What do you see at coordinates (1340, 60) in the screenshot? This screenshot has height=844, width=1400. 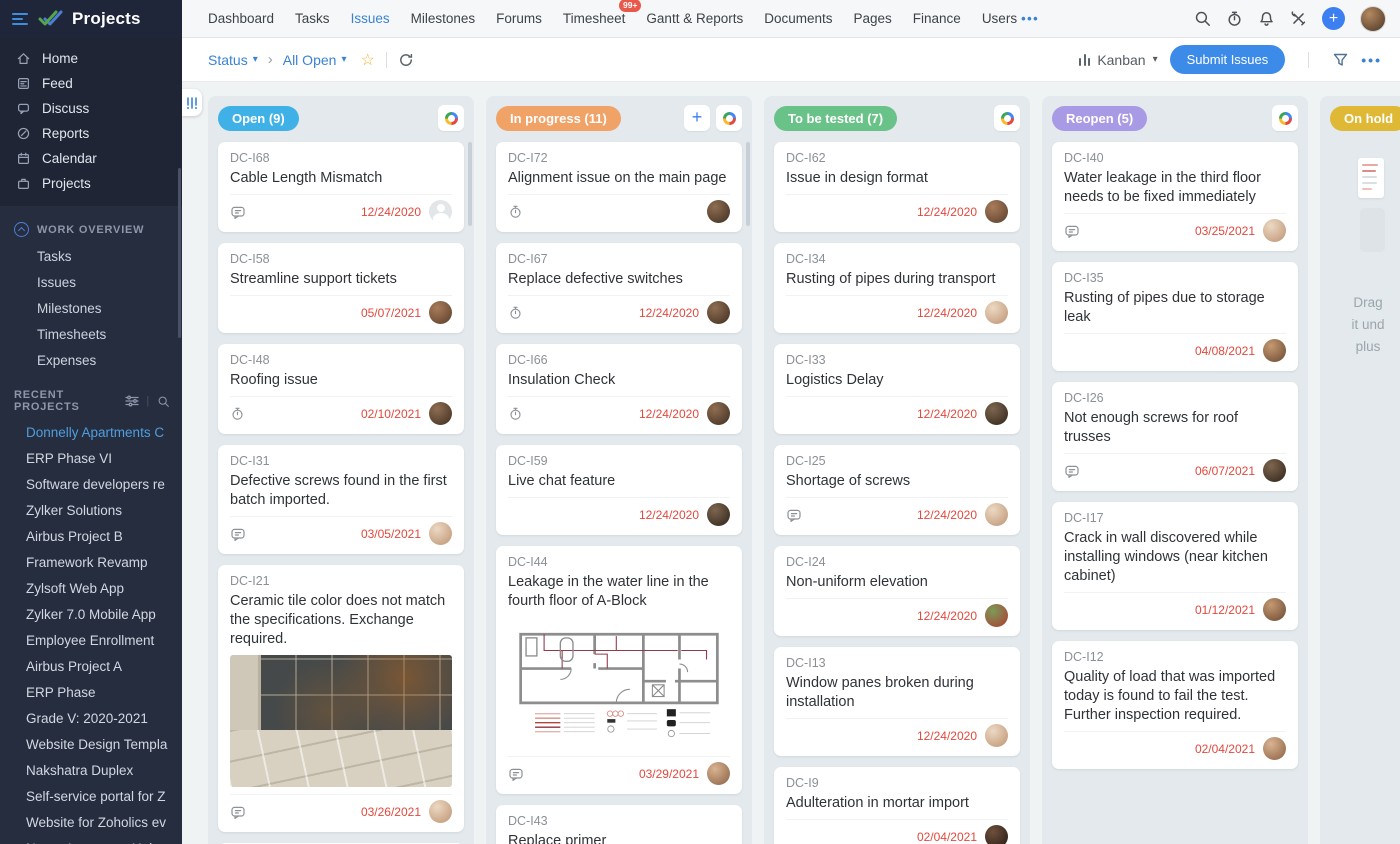 I see `filter-funnel-icon` at bounding box center [1340, 60].